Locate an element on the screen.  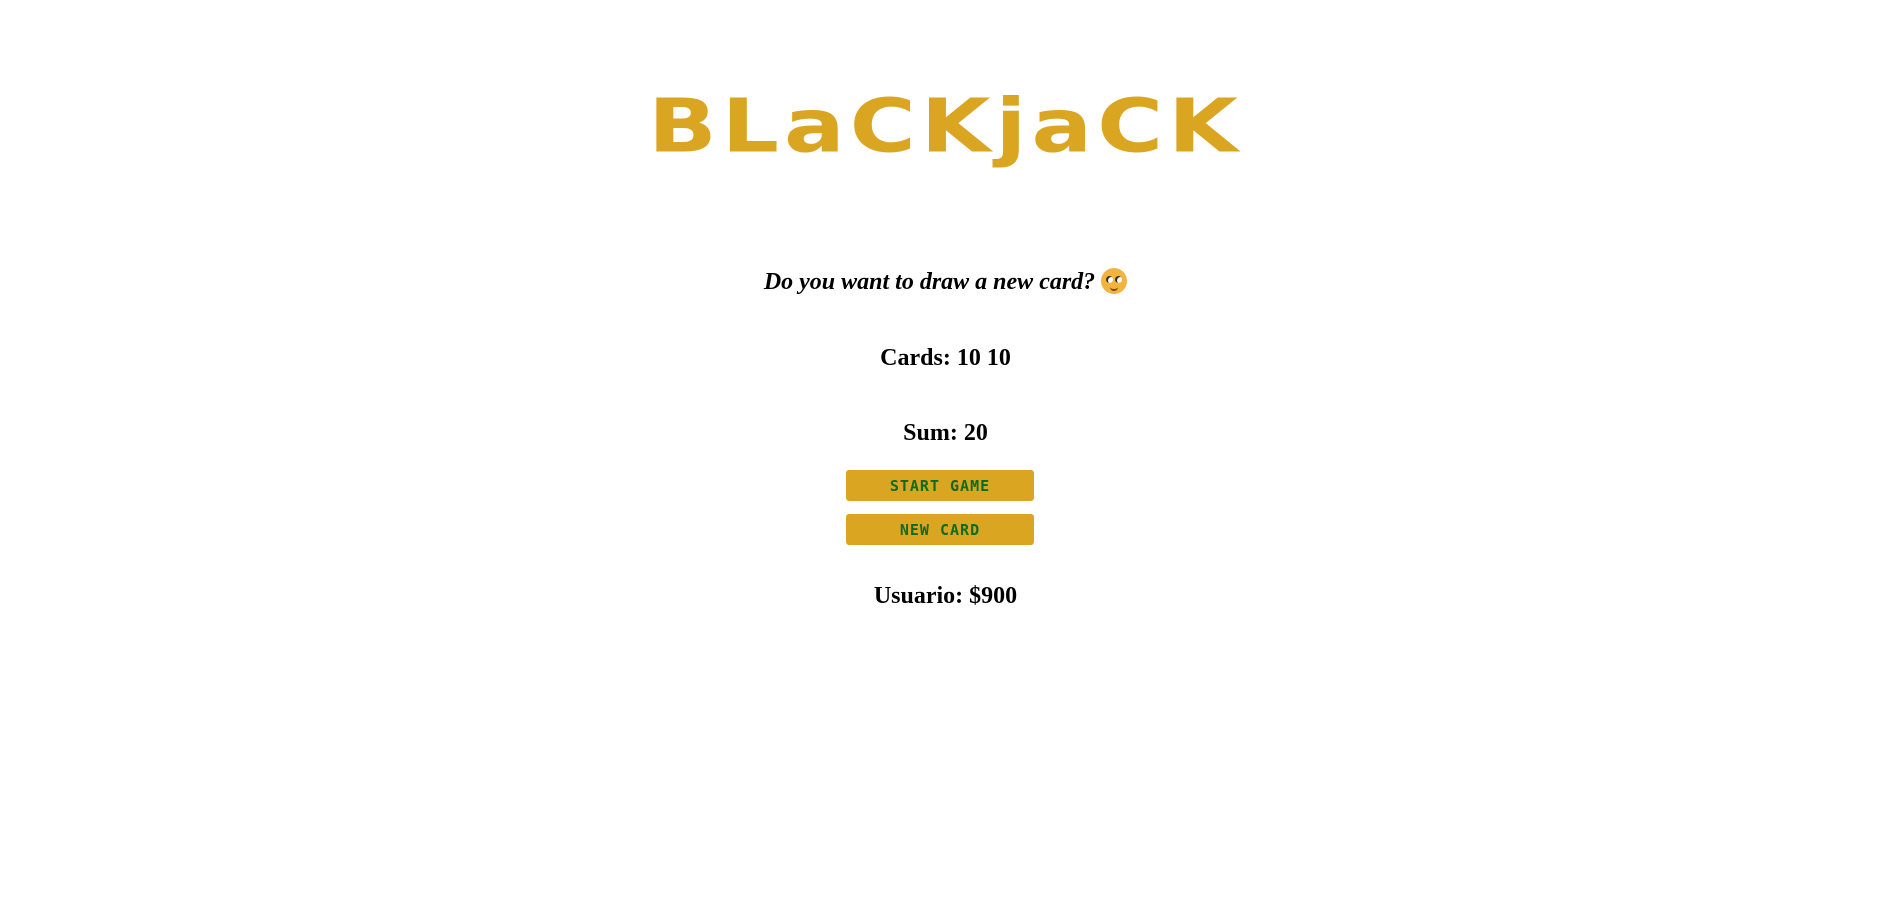
game-message: Do you want to draw a new card? is located at coordinates (945, 282).